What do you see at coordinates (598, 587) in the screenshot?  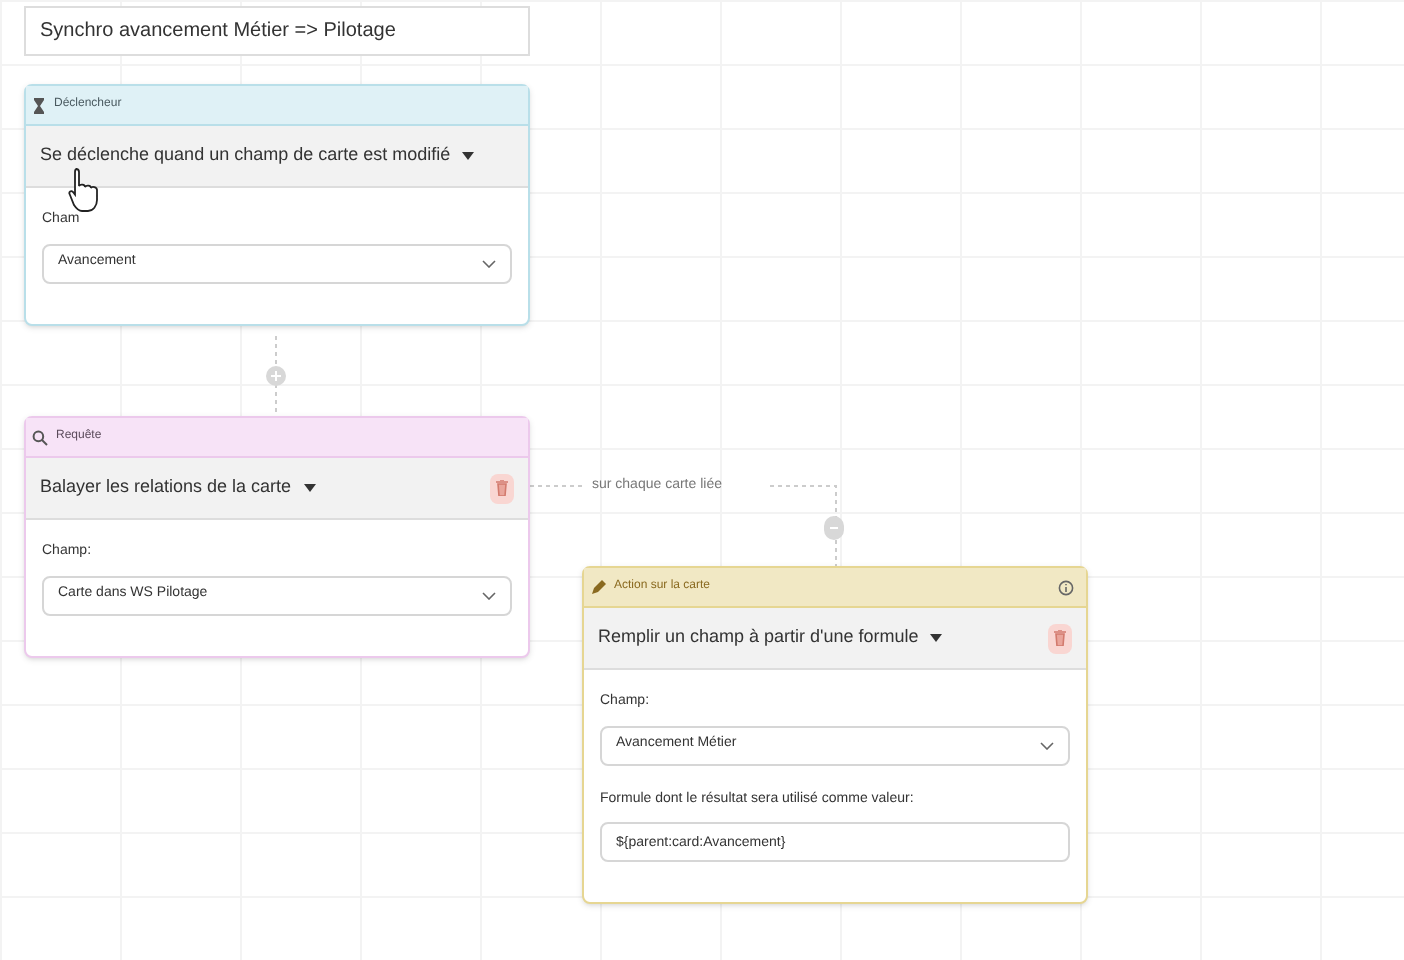 I see `pencil-icon` at bounding box center [598, 587].